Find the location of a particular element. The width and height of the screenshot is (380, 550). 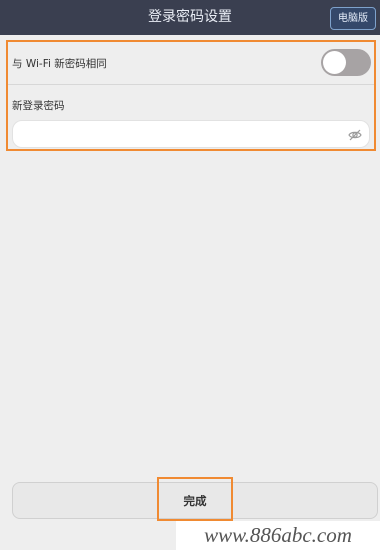

watermark: www.886abc.com is located at coordinates (278, 535).